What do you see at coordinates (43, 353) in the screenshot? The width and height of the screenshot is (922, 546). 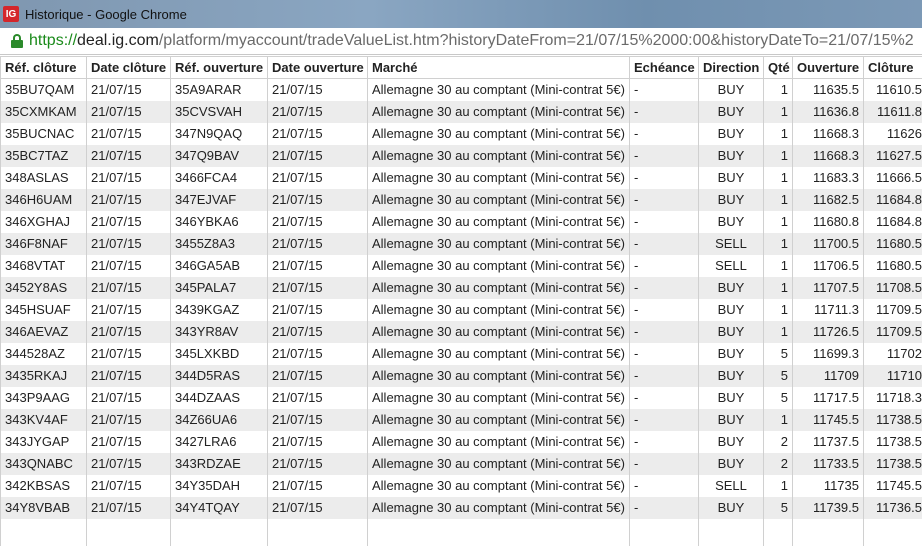 I see `cell-ref-cloture: 344528AZ` at bounding box center [43, 353].